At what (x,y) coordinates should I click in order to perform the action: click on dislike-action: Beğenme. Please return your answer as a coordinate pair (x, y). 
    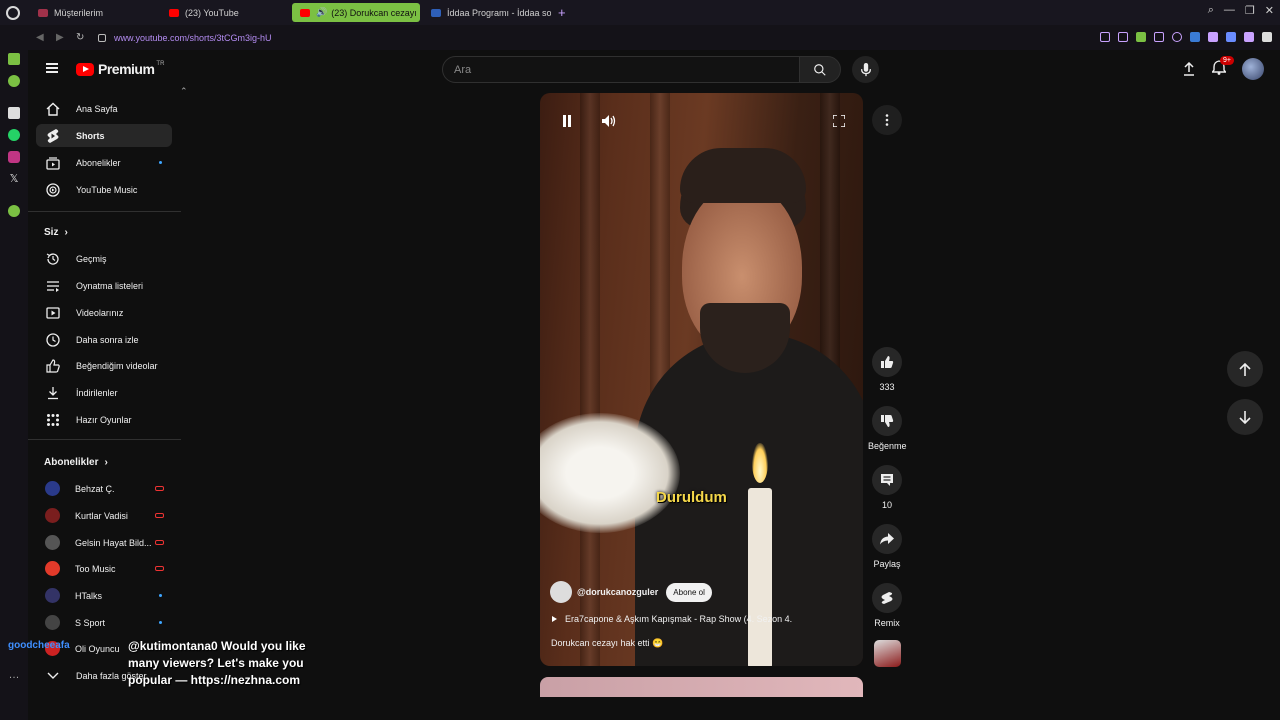
    Looking at the image, I should click on (887, 428).